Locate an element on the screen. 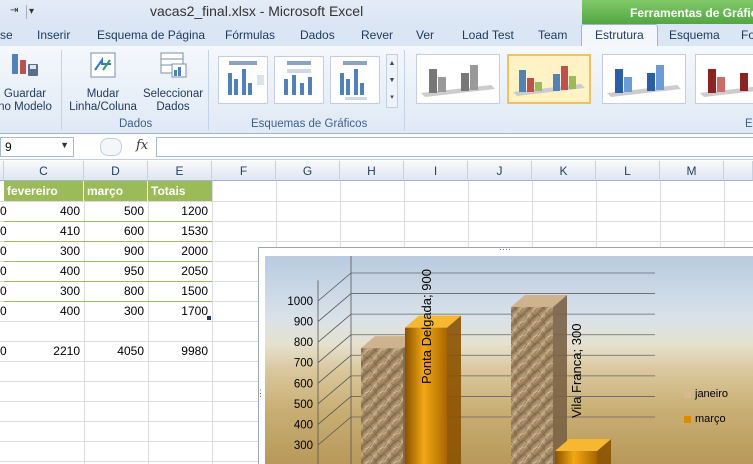 This screenshot has width=753, height=464. tab-data: Dados is located at coordinates (317, 35).